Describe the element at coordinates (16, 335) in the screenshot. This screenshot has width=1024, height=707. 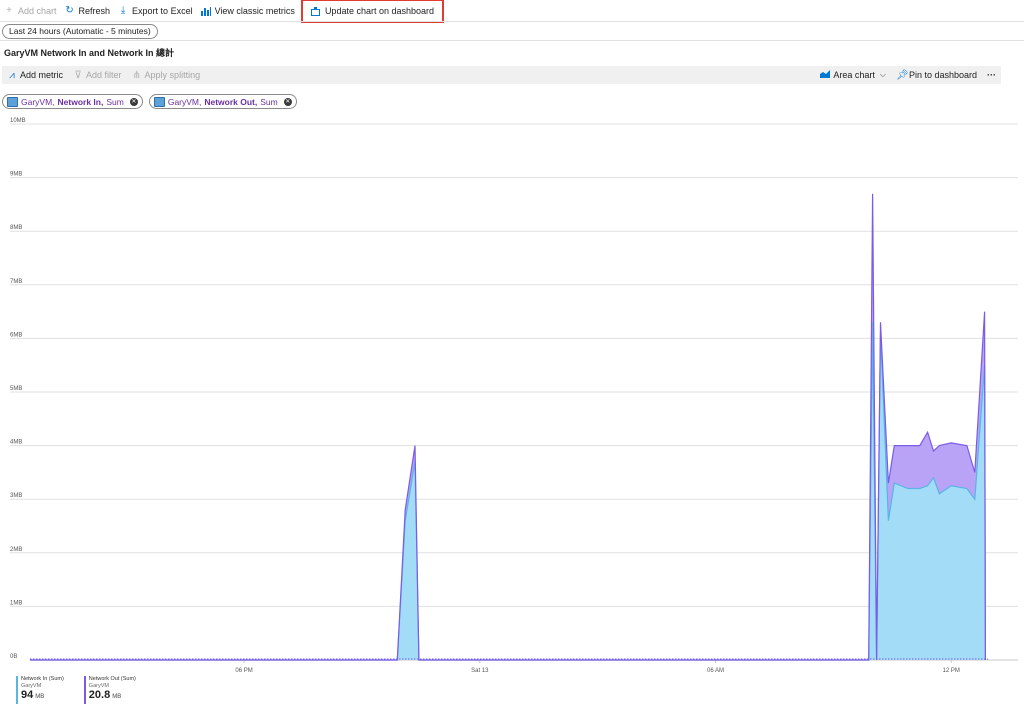
I see `y-tick-label: 6MB` at that location.